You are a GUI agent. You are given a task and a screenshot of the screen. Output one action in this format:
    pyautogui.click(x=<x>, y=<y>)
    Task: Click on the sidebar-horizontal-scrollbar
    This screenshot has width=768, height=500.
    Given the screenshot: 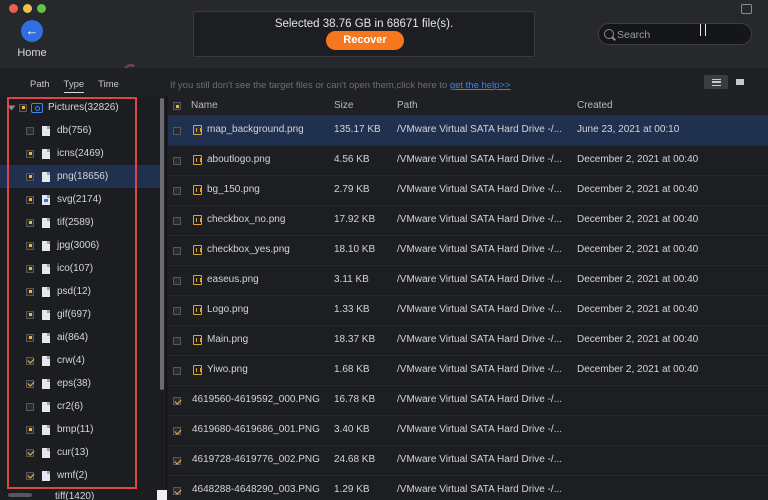 What is the action you would take?
    pyautogui.click(x=20, y=495)
    